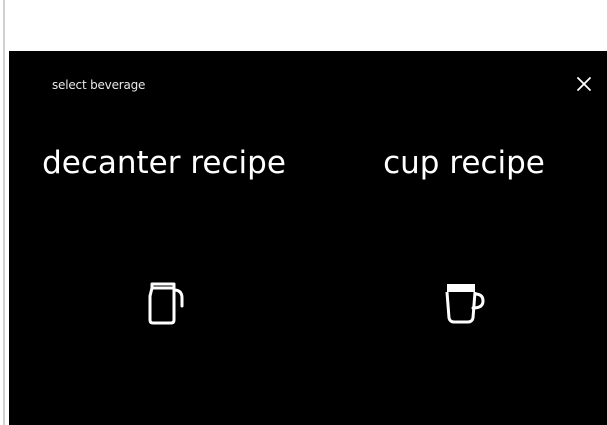  What do you see at coordinates (465, 304) in the screenshot?
I see `cup-icon` at bounding box center [465, 304].